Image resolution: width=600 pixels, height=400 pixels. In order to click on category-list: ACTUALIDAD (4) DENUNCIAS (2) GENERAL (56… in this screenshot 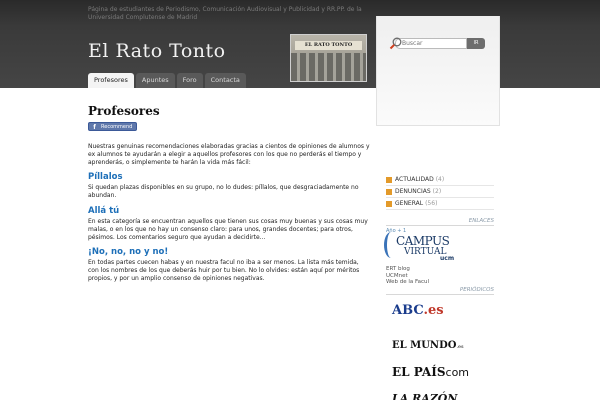, I will do `click(440, 192)`.